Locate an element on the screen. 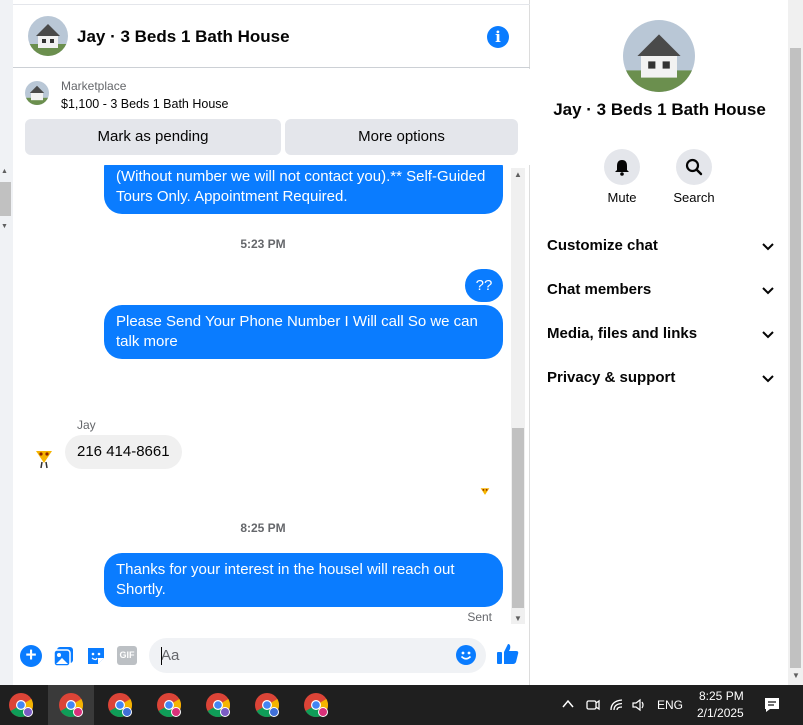 The image size is (803, 725). chevron-up-icon is located at coordinates (568, 704).